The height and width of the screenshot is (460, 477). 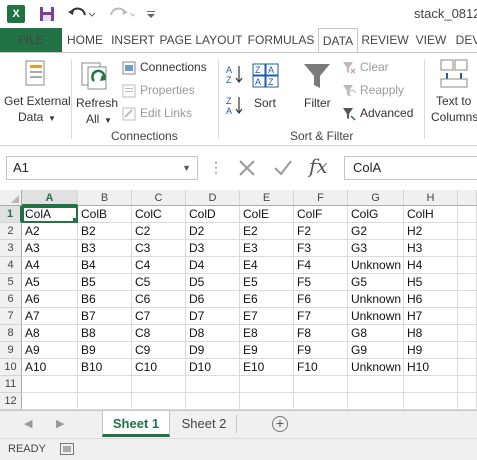 I want to click on column-header-h: H, so click(x=431, y=198).